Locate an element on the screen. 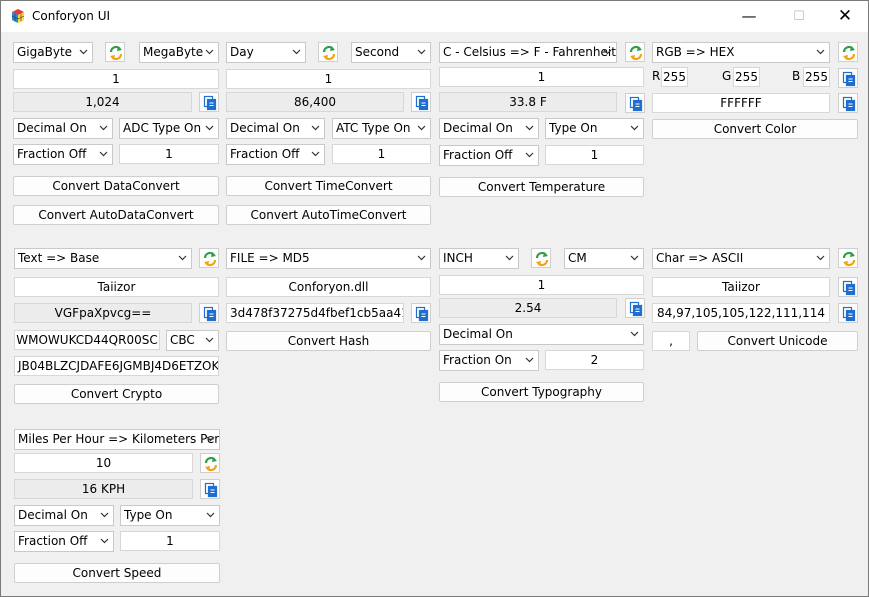 The width and height of the screenshot is (869, 597). speed-type-select: Type On is located at coordinates (170, 515).